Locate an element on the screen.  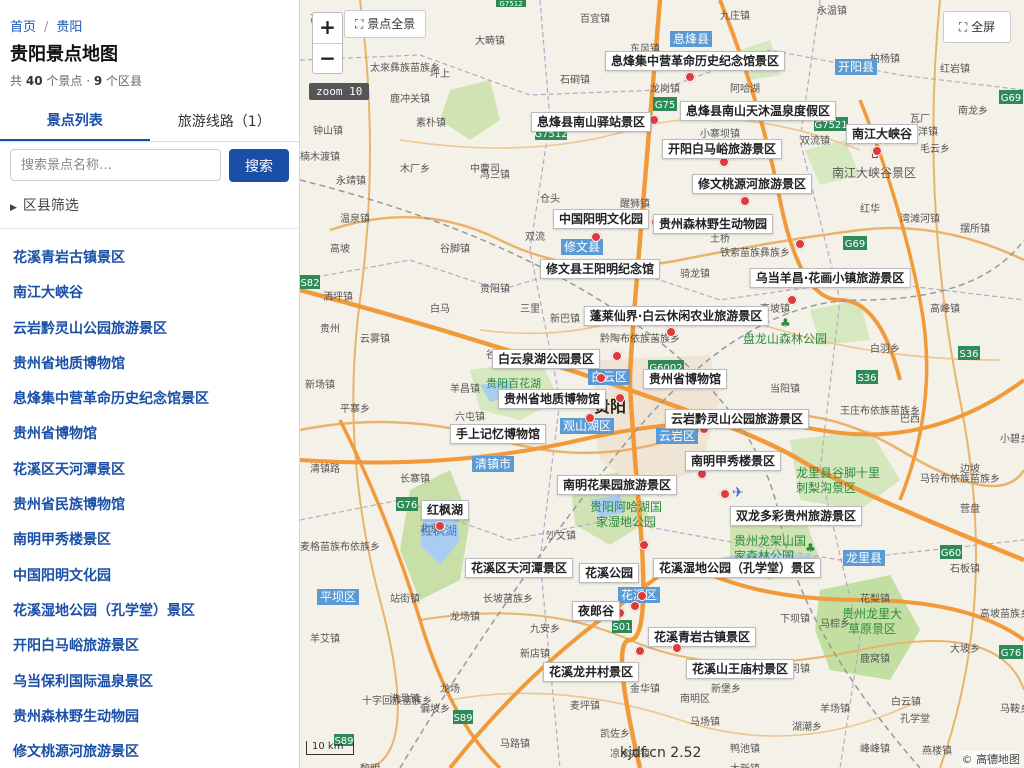
spot-link: 贵州省地质博物馆 is located at coordinates (69, 364).